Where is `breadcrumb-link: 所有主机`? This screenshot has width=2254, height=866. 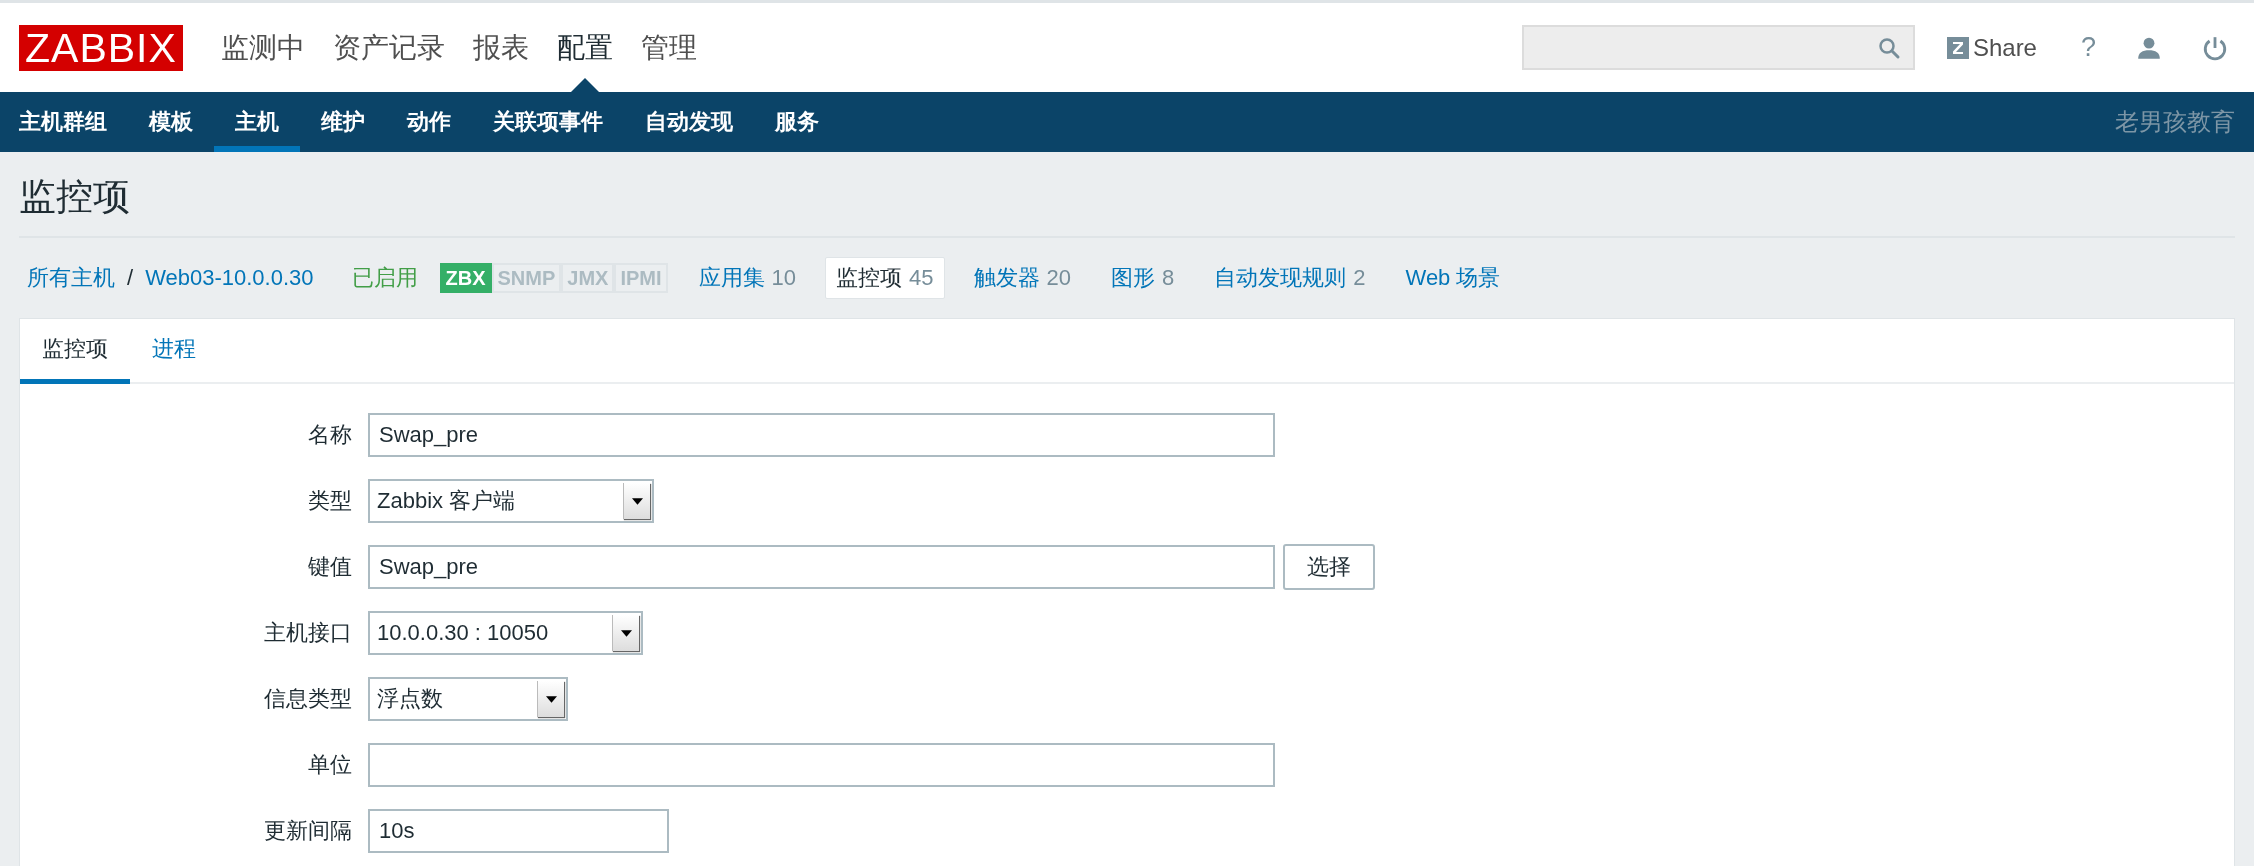
breadcrumb-link: 所有主机 is located at coordinates (71, 278).